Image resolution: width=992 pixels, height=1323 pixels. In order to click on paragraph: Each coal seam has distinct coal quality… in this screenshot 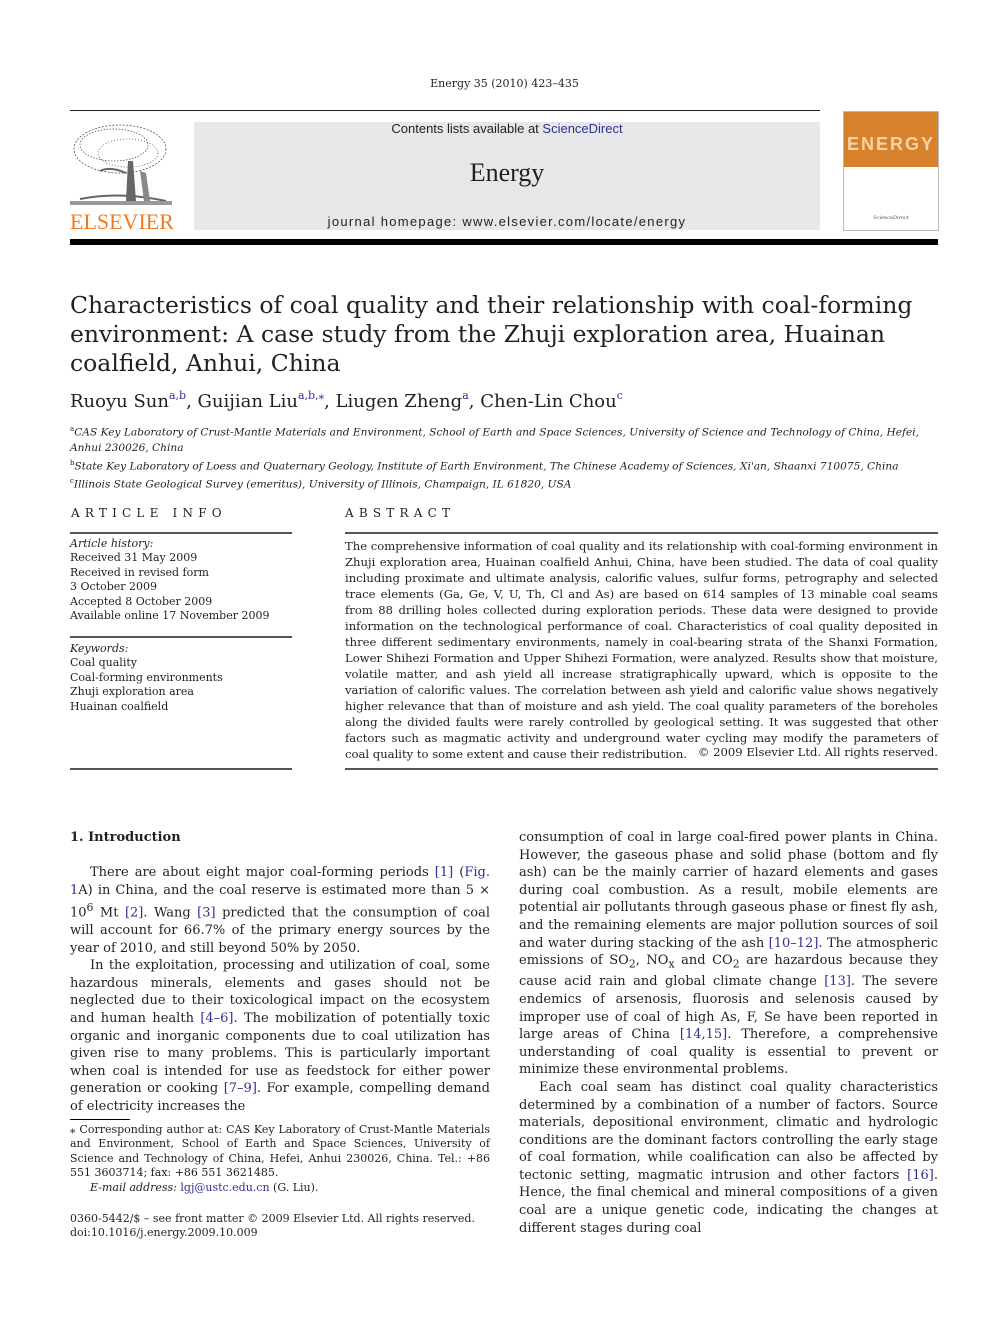, I will do `click(728, 1158)`.